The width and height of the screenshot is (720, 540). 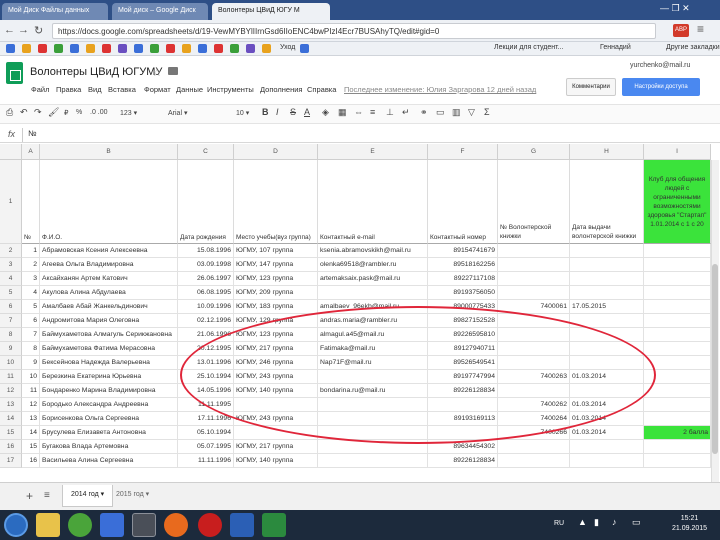 What do you see at coordinates (206, 377) in the screenshot?
I see `cell-dob: 25.10.1994` at bounding box center [206, 377].